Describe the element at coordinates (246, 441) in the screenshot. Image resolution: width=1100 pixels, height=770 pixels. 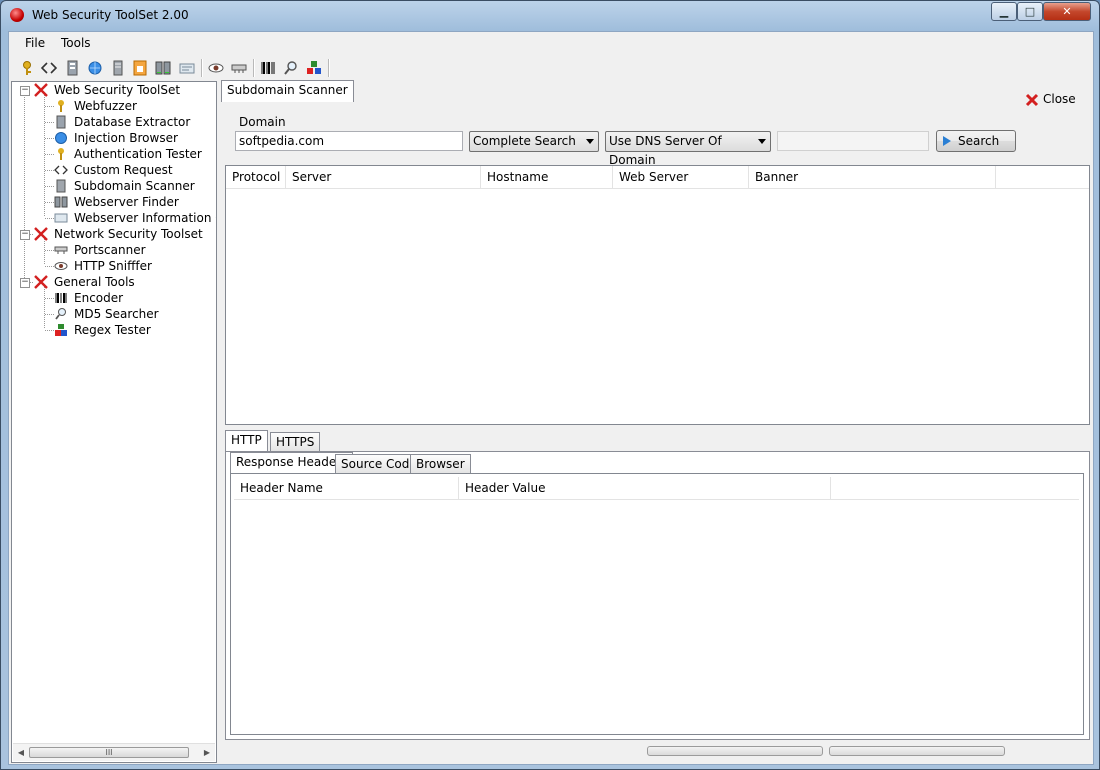
I see `tab-http: HTTP` at that location.